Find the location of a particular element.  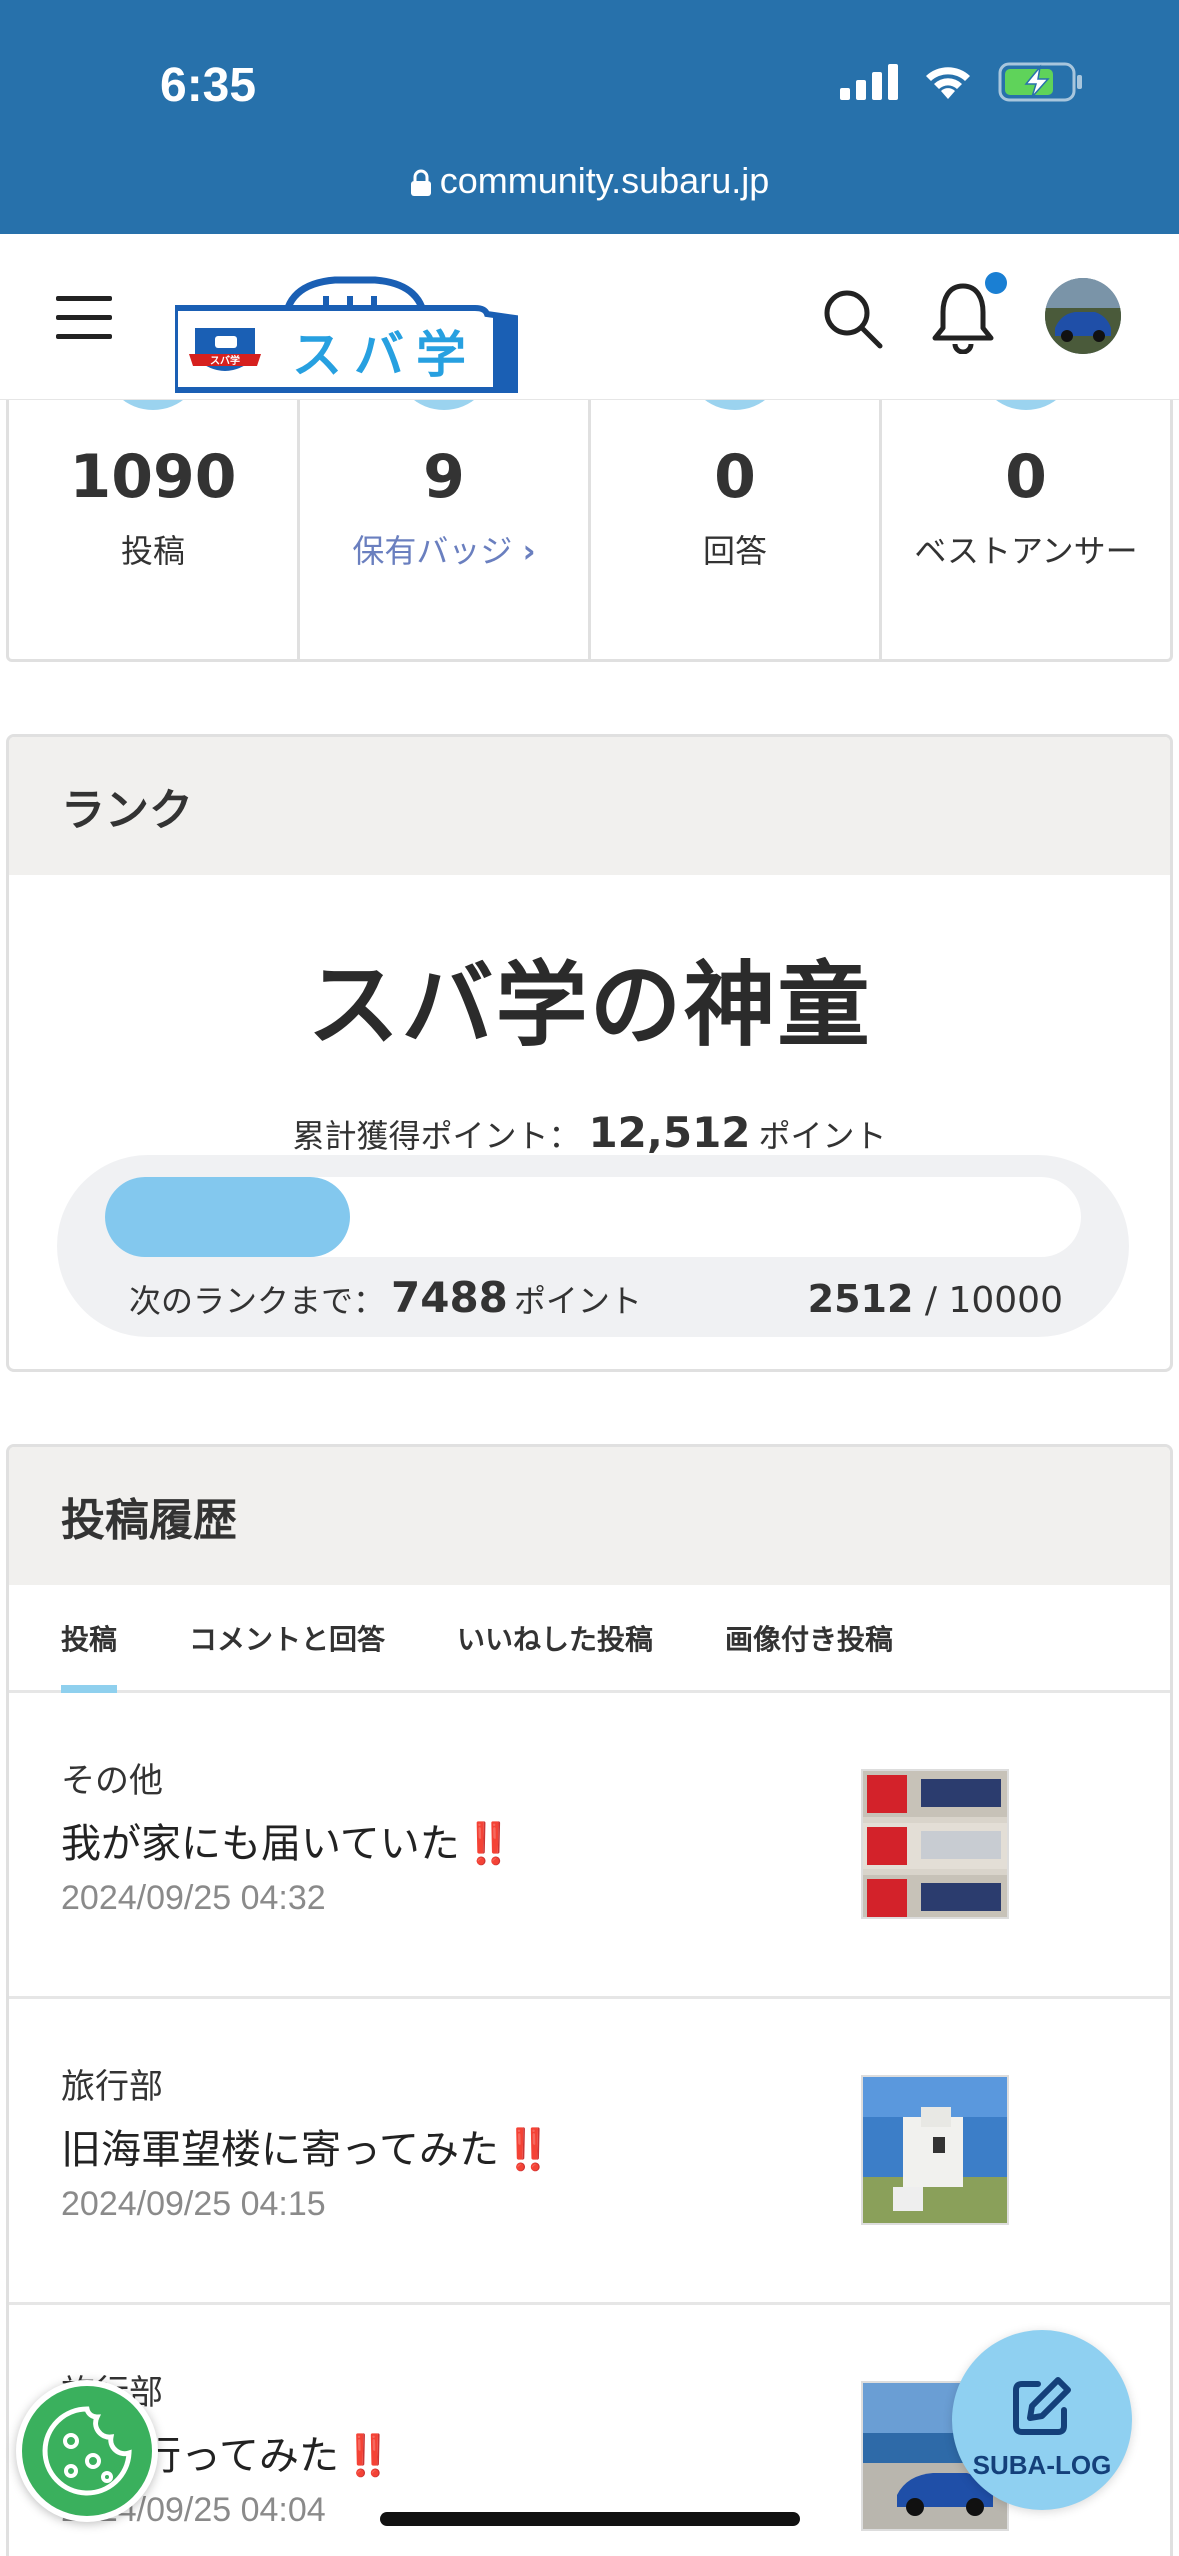

progress-fill is located at coordinates (227, 1217).